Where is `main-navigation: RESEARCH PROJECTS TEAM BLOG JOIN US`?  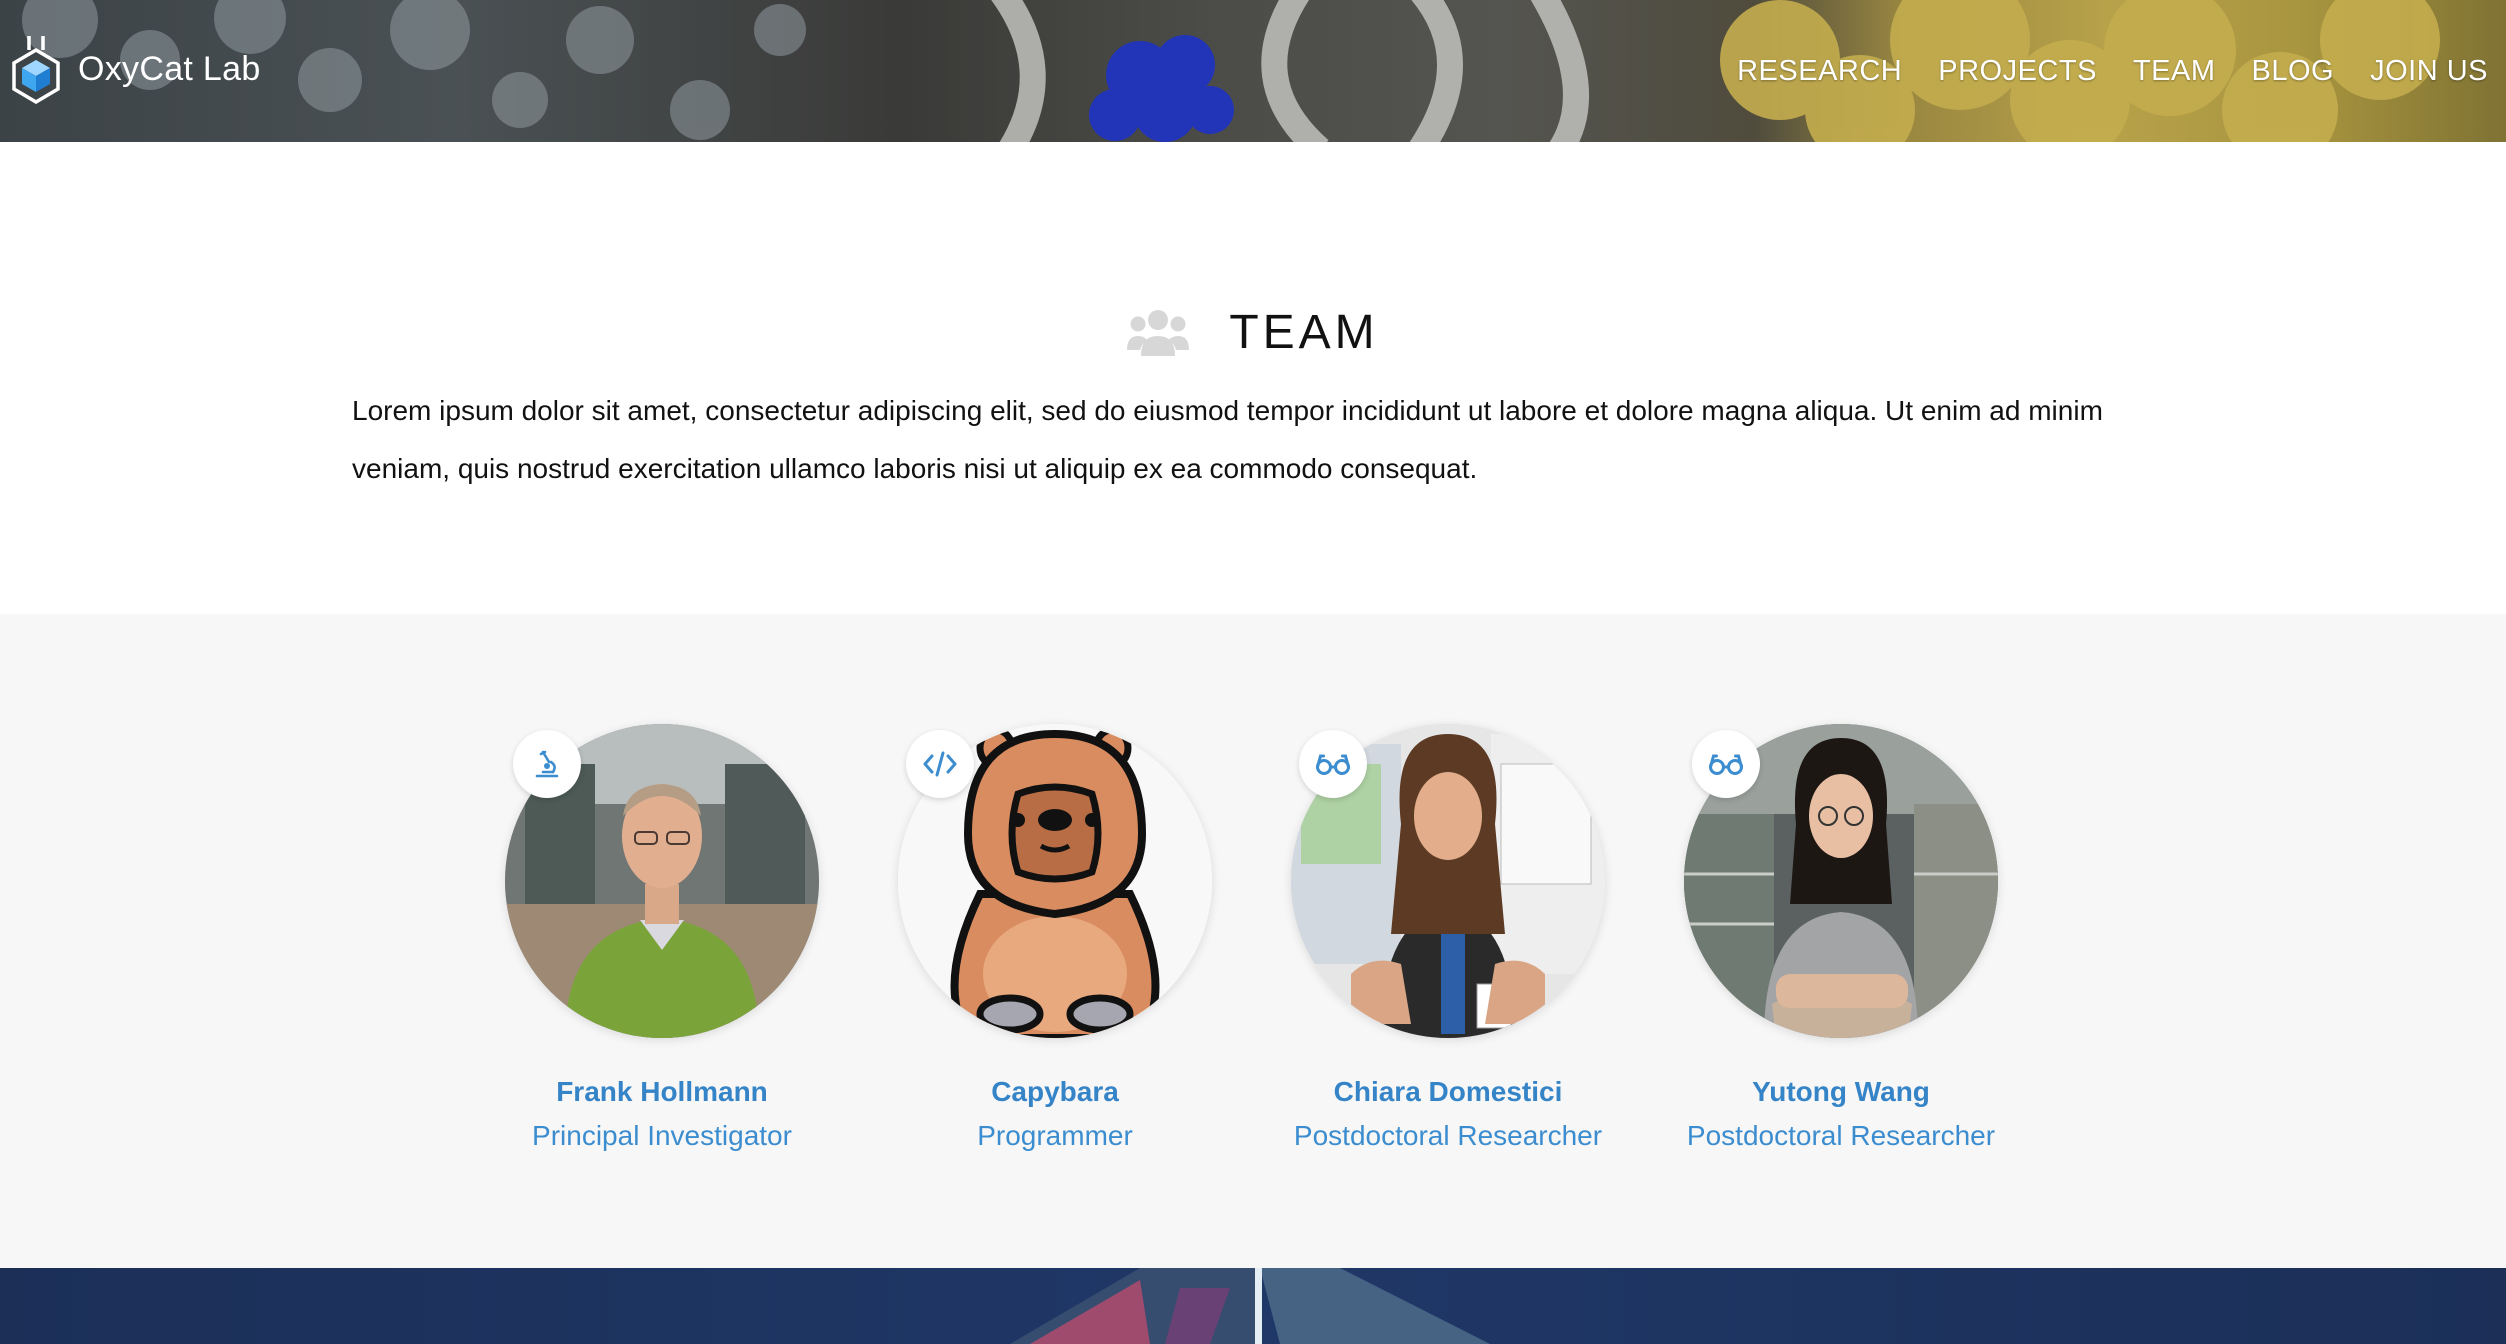 main-navigation: RESEARCH PROJECTS TEAM BLOG JOIN US is located at coordinates (2094, 71).